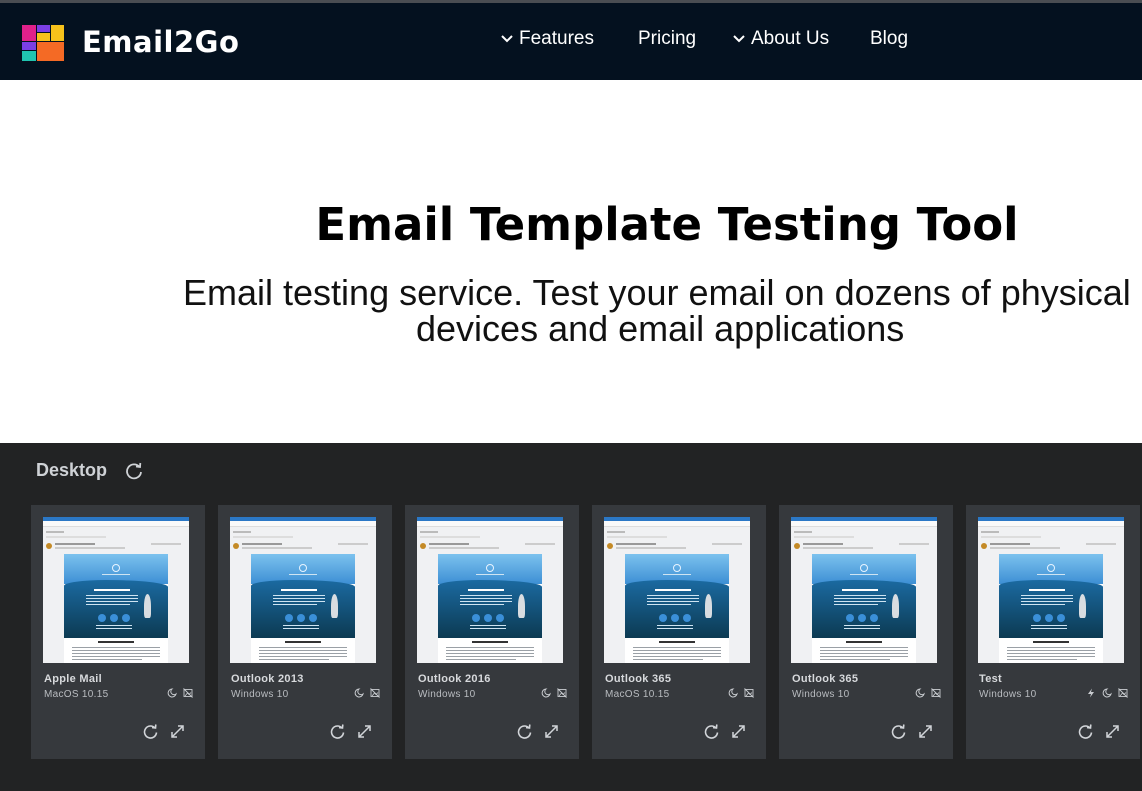  Describe the element at coordinates (667, 224) in the screenshot. I see `page-title: Email Template Testing Tool` at that location.